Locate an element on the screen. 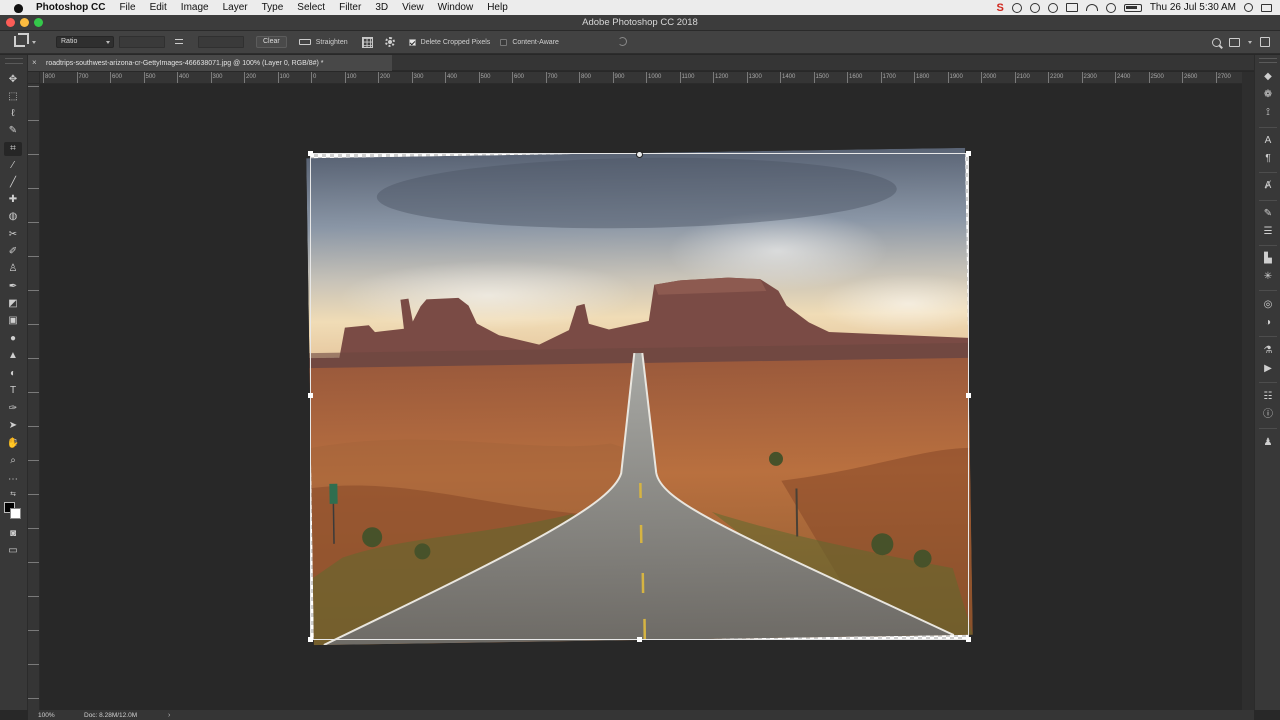 Image resolution: width=1280 pixels, height=720 pixels. gradient-tool-icon: ▣ is located at coordinates (13, 321).